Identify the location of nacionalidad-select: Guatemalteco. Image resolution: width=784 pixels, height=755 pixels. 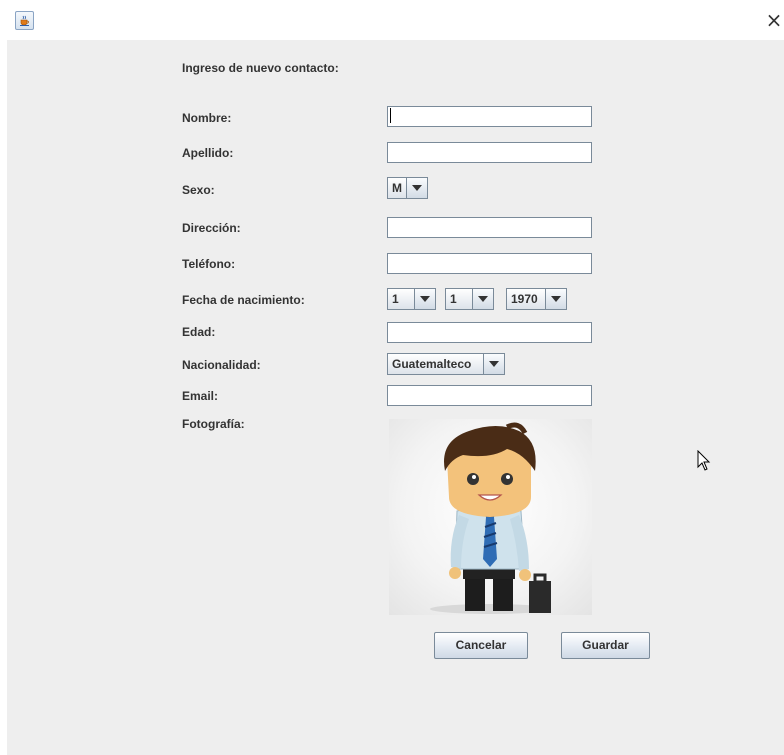
(446, 364).